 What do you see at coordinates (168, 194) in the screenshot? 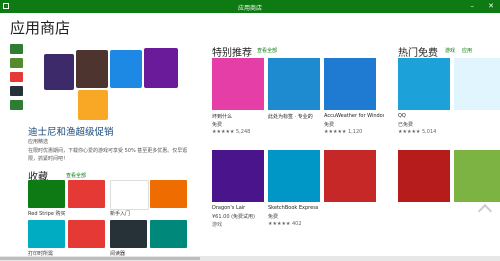
I see `collection-tile-2b` at bounding box center [168, 194].